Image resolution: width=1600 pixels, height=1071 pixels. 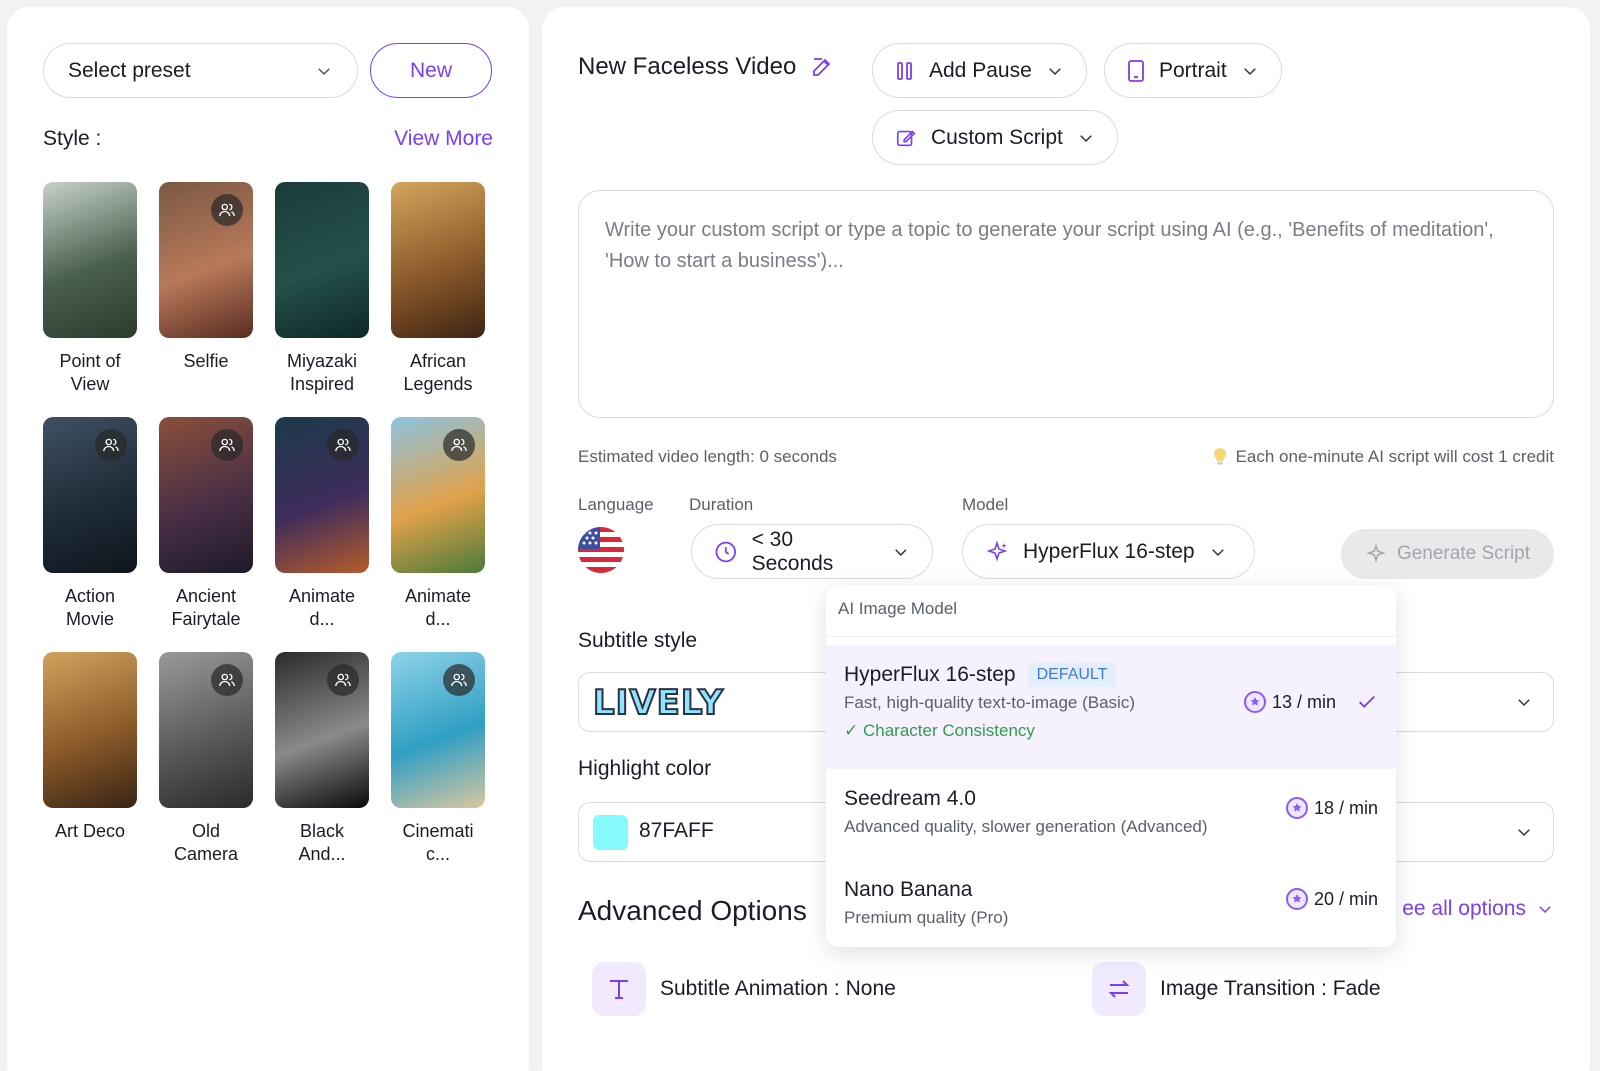 I want to click on model-option-title: HyperFlux 16-step, so click(x=930, y=674).